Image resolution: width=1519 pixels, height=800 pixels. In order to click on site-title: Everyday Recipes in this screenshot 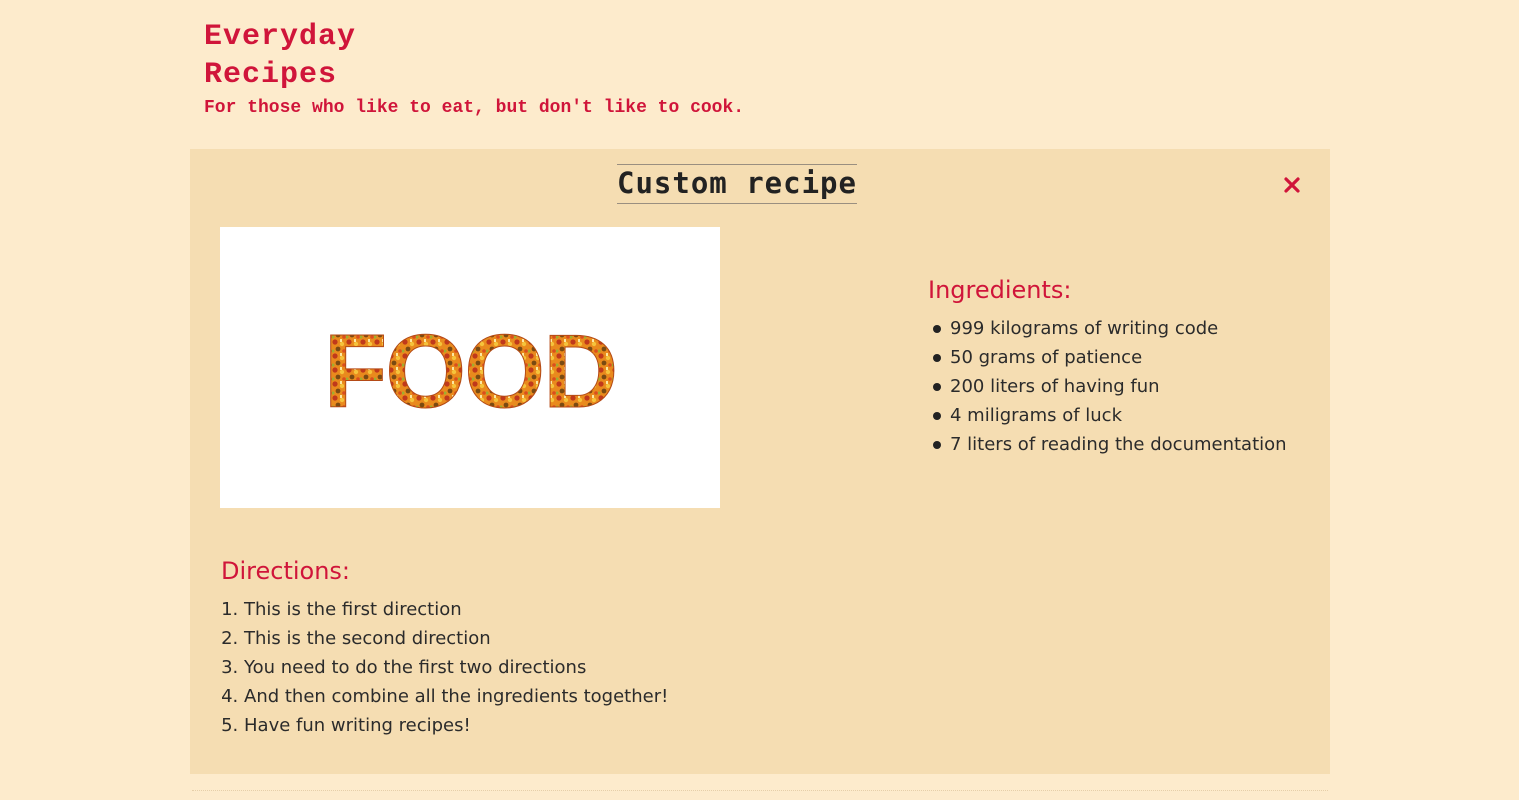, I will do `click(304, 56)`.